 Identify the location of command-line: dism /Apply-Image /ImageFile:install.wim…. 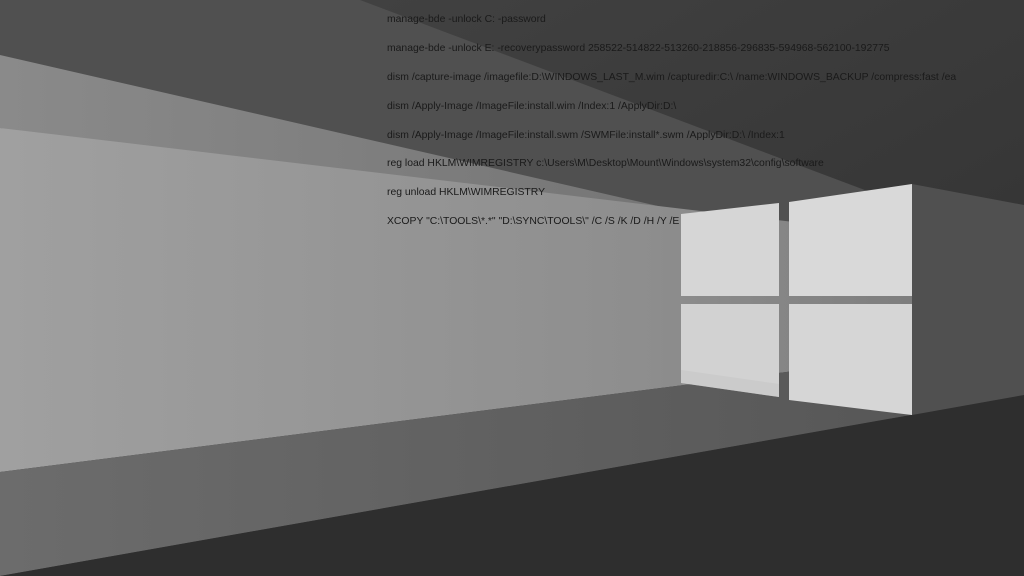
(532, 106).